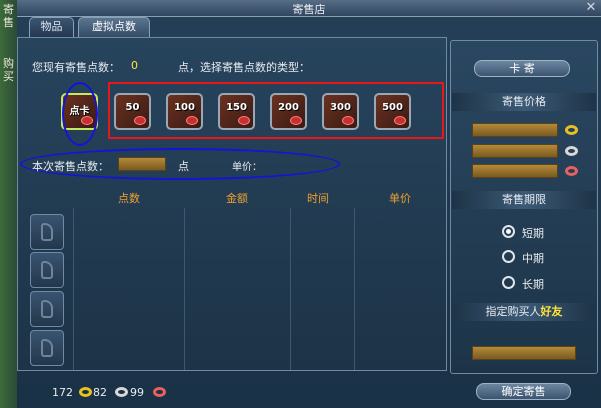 This screenshot has width=601, height=408. I want to click on consign-points-unit: 点, so click(183, 166).